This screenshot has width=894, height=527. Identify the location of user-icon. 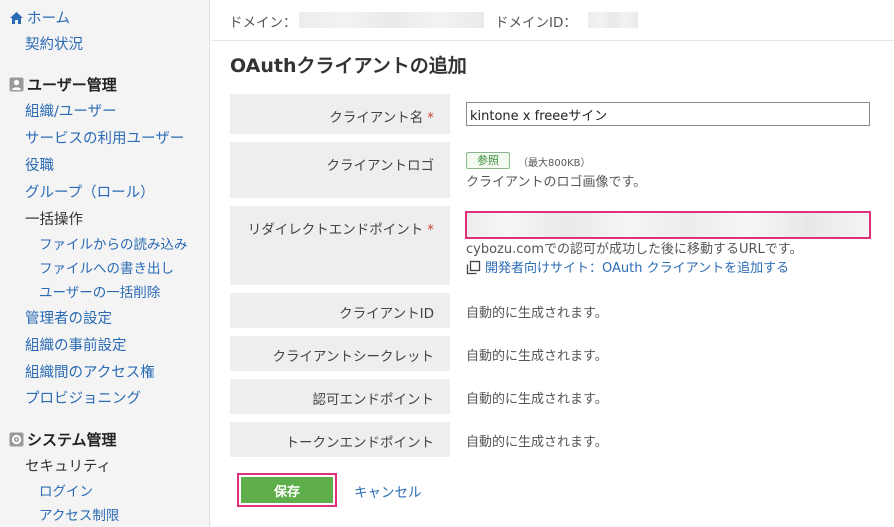
(16, 84).